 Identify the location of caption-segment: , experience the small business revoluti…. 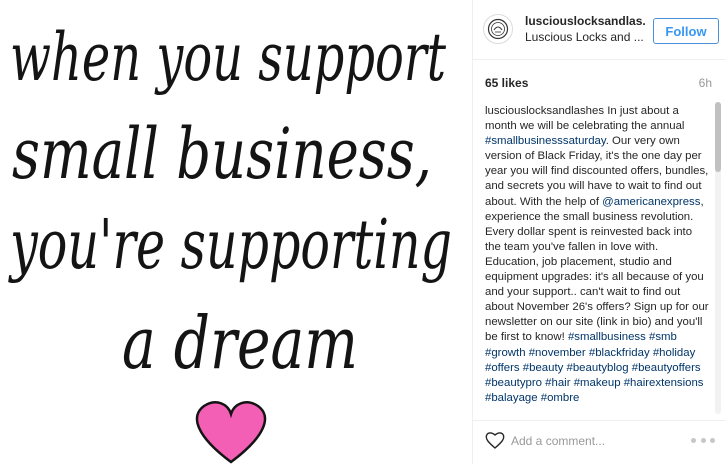
(597, 269).